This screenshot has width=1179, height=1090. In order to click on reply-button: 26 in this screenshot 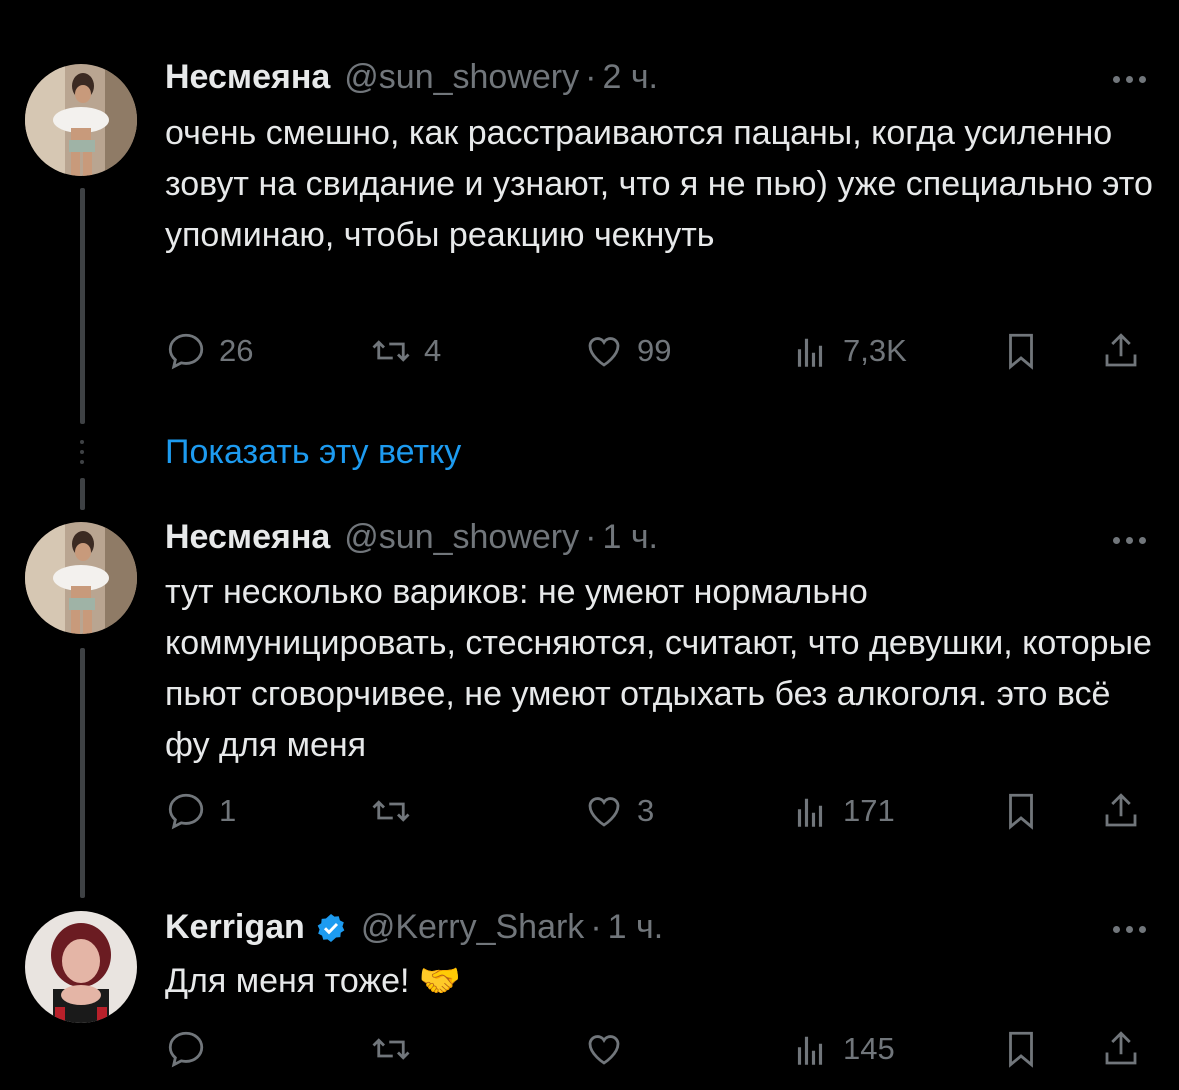, I will do `click(209, 351)`.